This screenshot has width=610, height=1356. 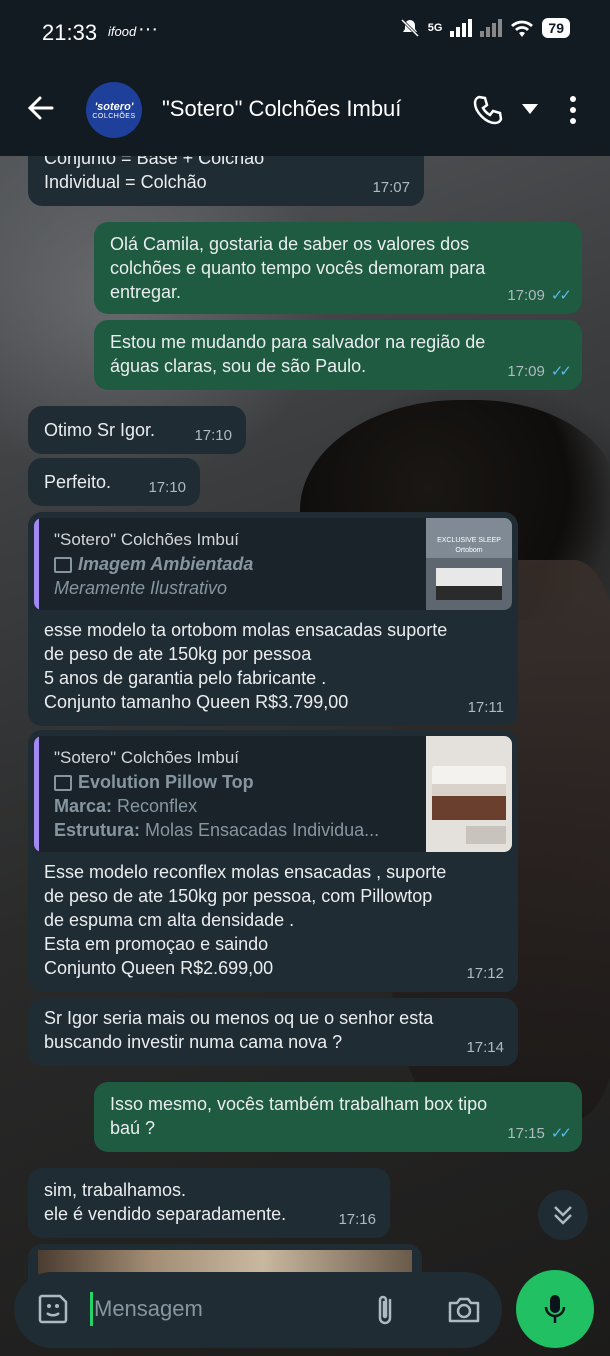 I want to click on time-label: 17:12, so click(x=485, y=973).